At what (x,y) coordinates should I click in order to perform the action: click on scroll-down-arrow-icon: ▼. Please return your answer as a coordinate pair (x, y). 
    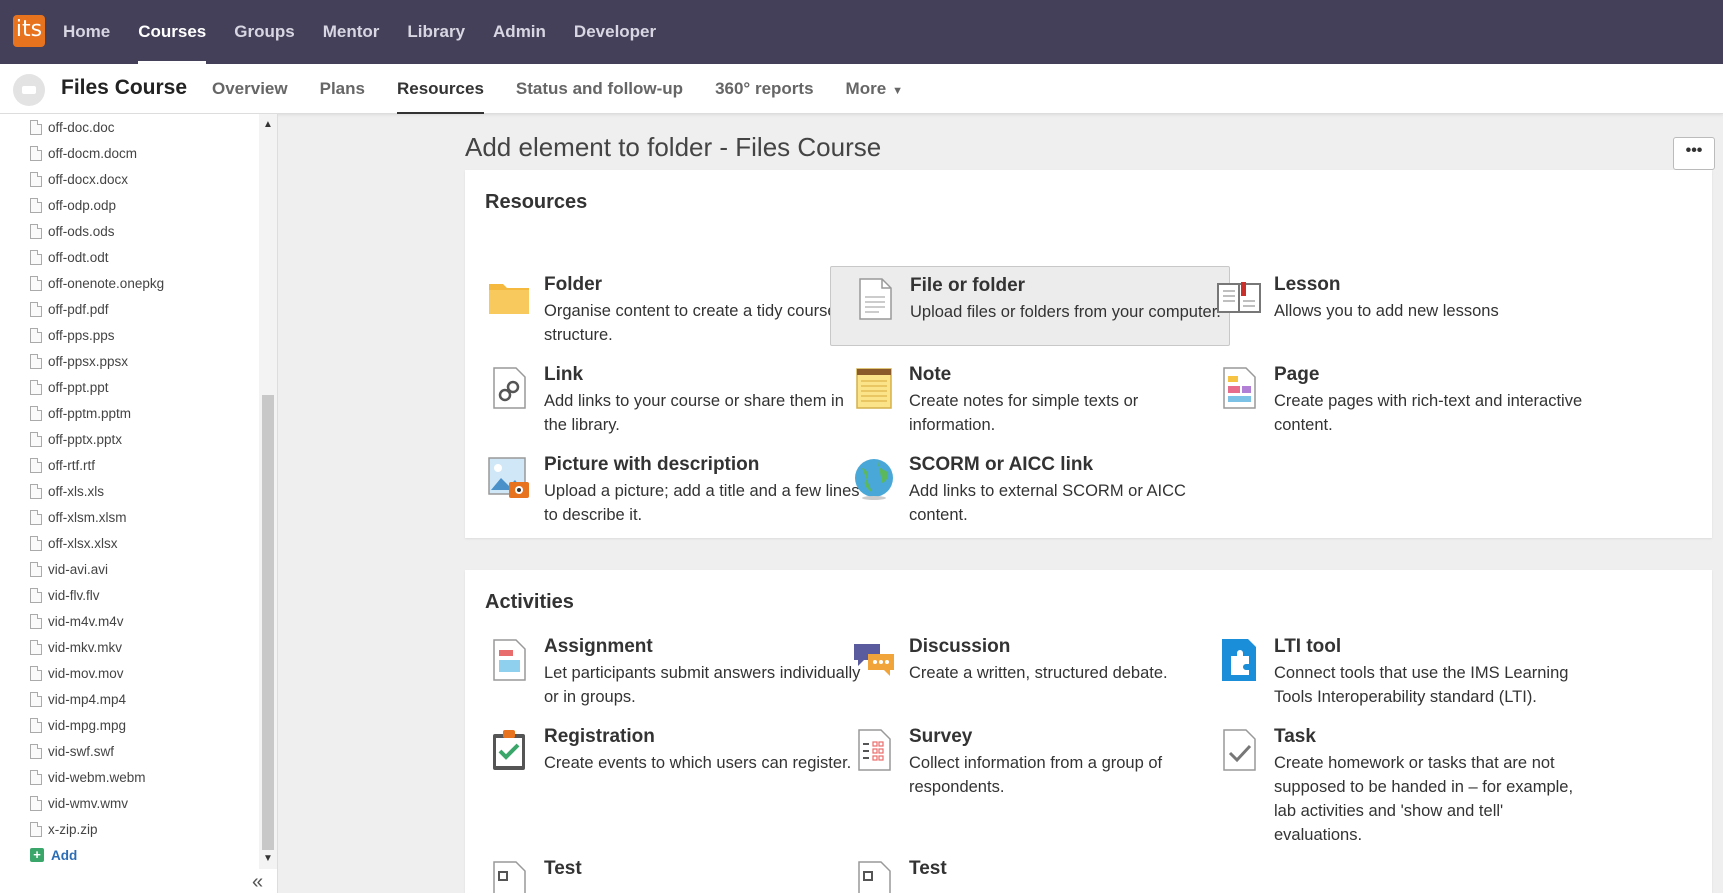
    Looking at the image, I should click on (268, 859).